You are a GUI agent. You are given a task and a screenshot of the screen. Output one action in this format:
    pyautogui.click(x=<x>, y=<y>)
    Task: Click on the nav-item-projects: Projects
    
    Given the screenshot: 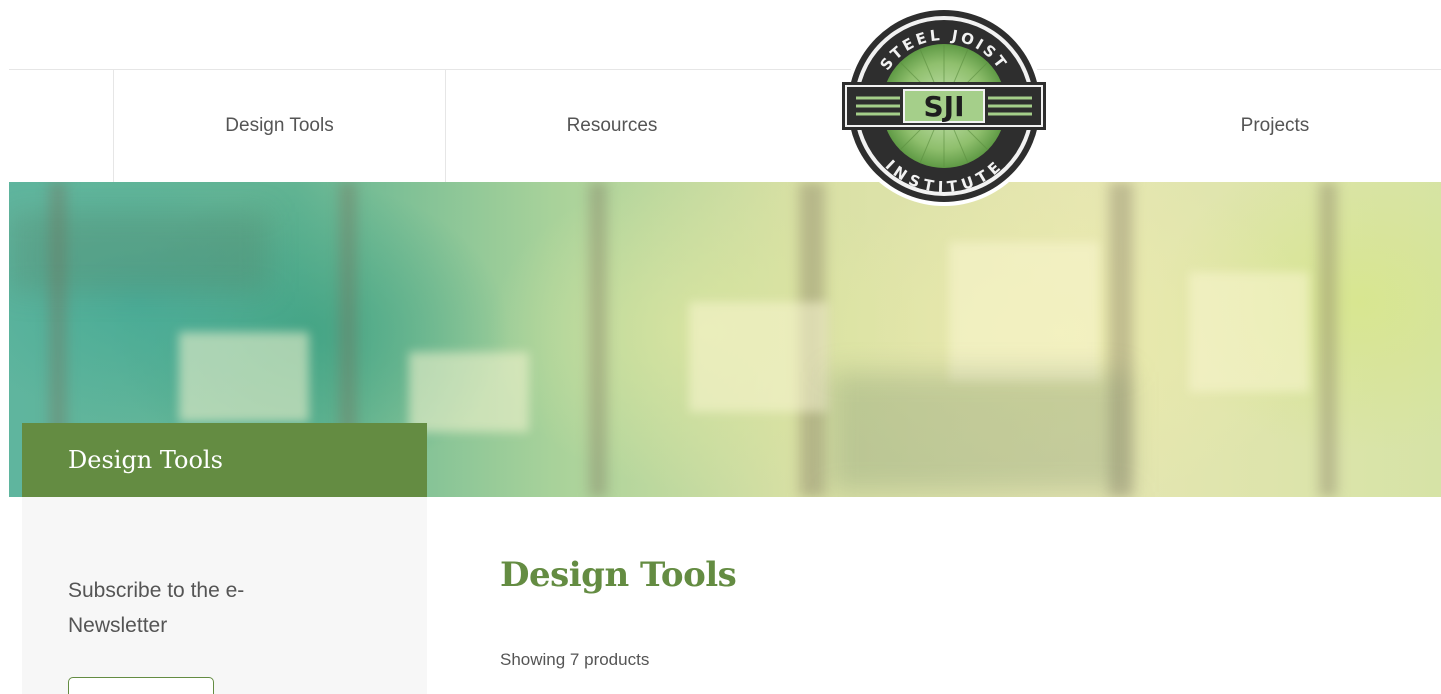 What is the action you would take?
    pyautogui.click(x=1275, y=126)
    